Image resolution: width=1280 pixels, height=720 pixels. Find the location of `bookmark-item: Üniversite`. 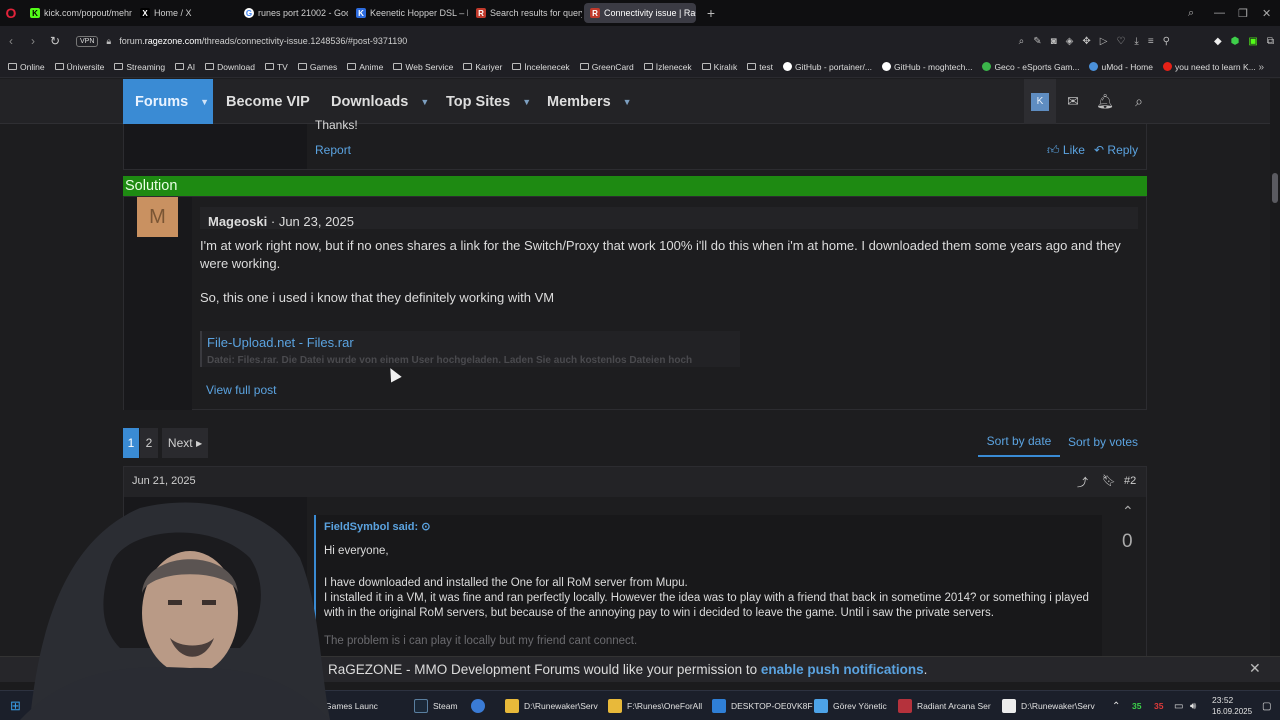

bookmark-item: Üniversite is located at coordinates (79, 67).